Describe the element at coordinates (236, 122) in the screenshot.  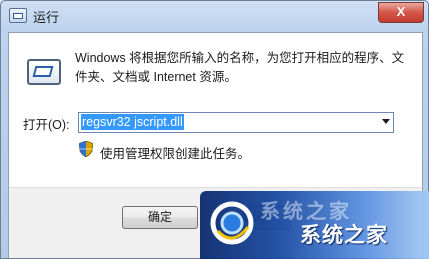
I see `command-input: regsvr32 jscript.dll` at that location.